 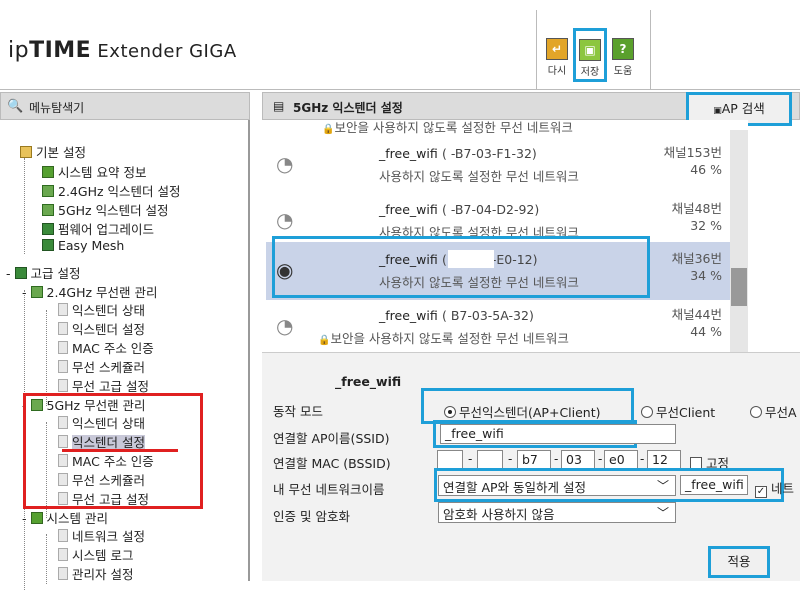 What do you see at coordinates (461, 267) in the screenshot?
I see `highlight-box-blue` at bounding box center [461, 267].